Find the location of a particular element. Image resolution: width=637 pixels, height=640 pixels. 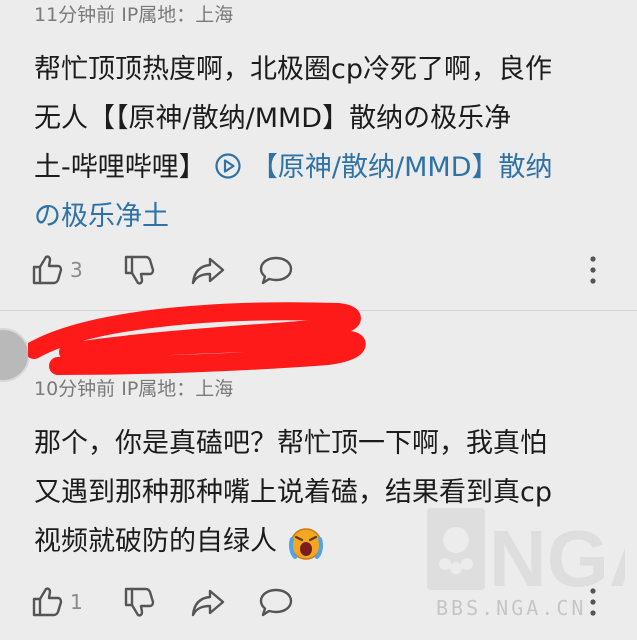

nga-watermark-logo: NGA is located at coordinates (526, 554).